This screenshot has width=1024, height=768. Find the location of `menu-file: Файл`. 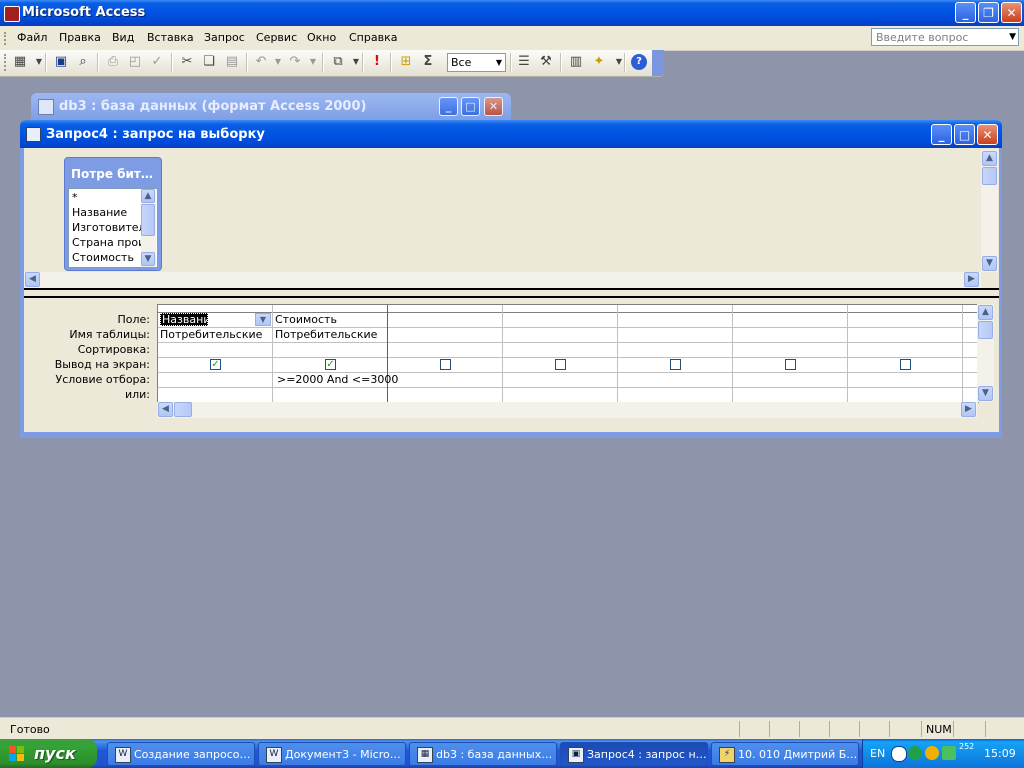

menu-file: Файл is located at coordinates (32, 37).